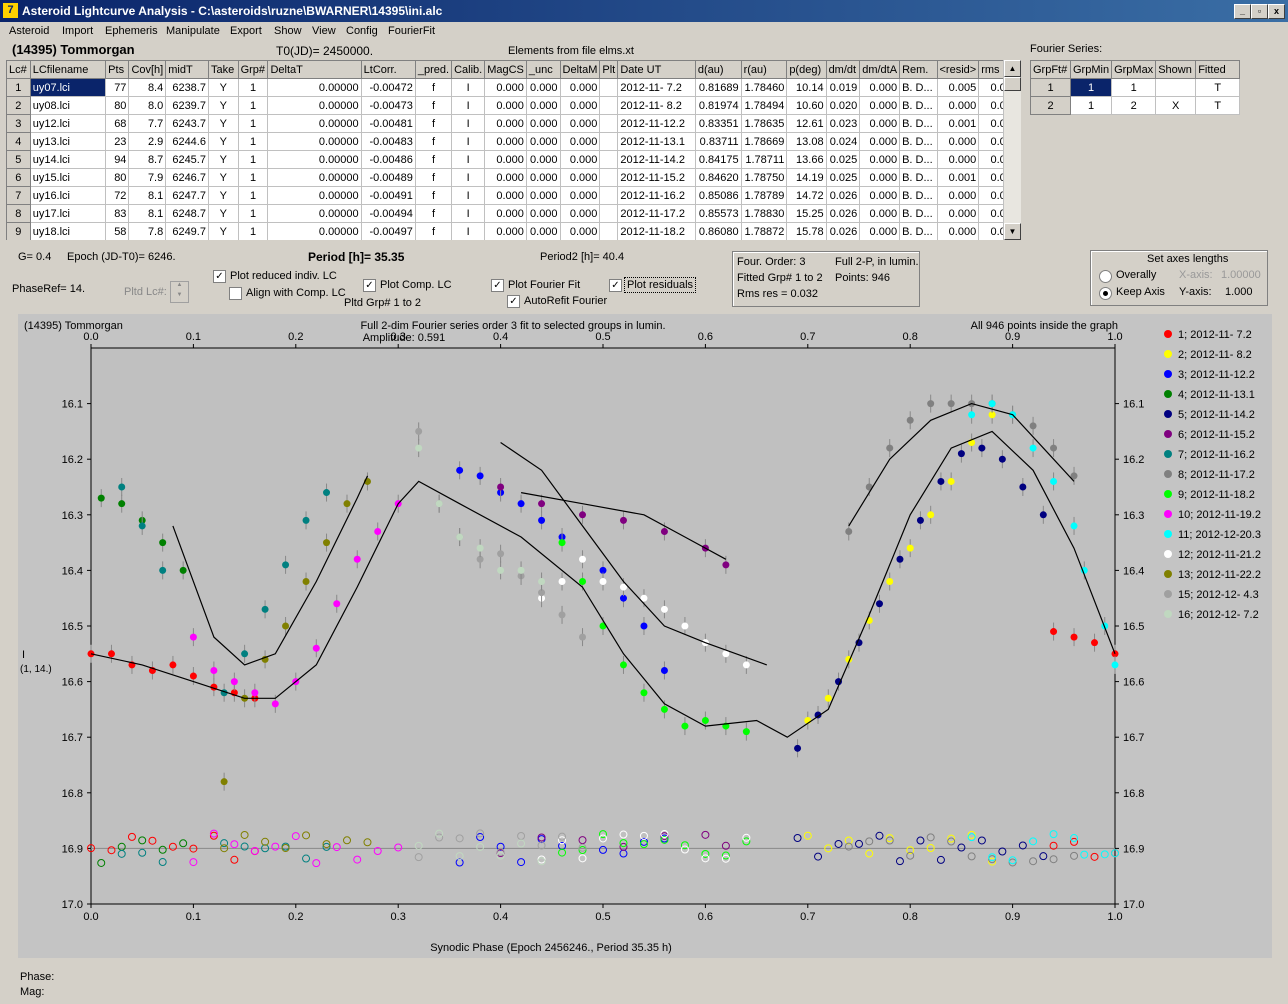  What do you see at coordinates (718, 195) in the screenshot?
I see `table-cell: 0.85086` at bounding box center [718, 195].